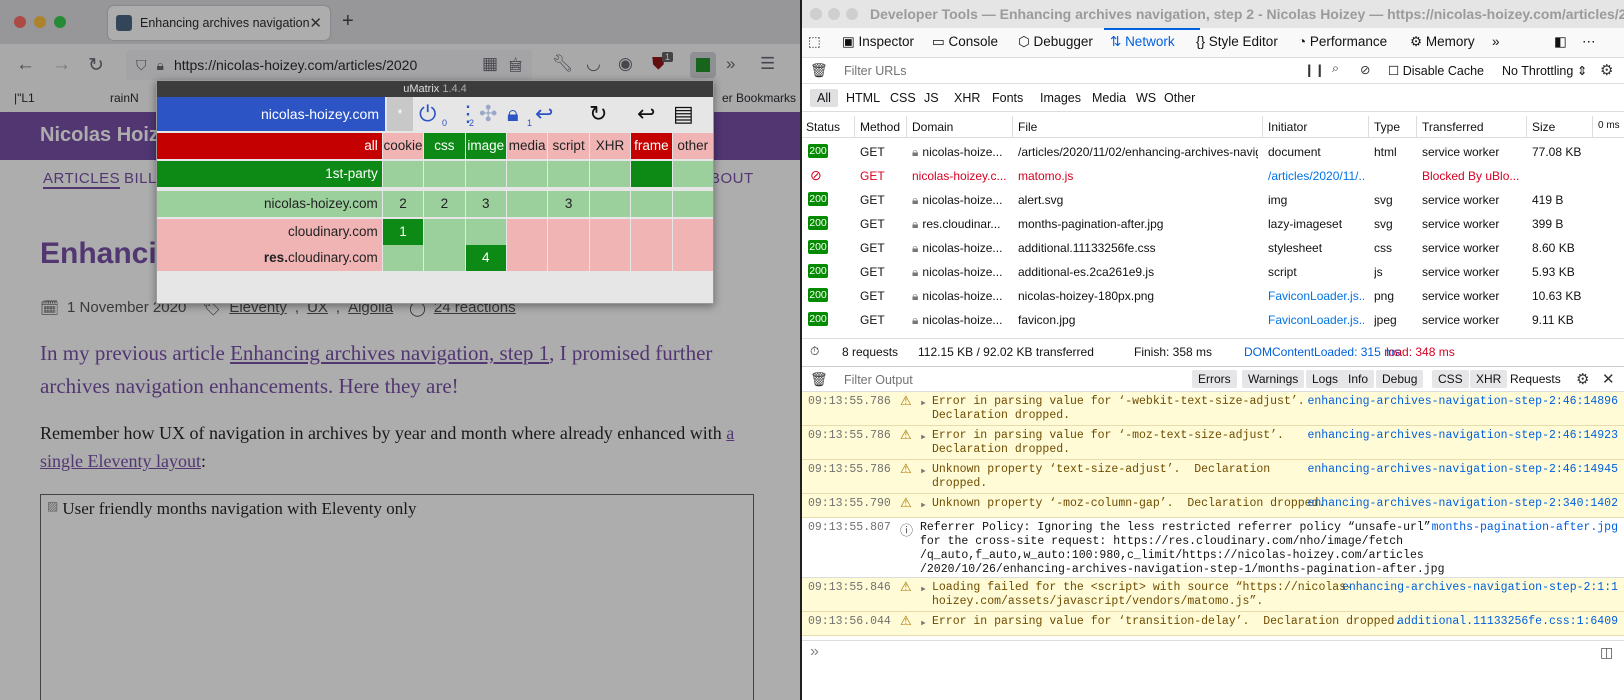 This screenshot has width=1624, height=700. Describe the element at coordinates (1325, 379) in the screenshot. I see `filter-logs-button: Logs` at that location.